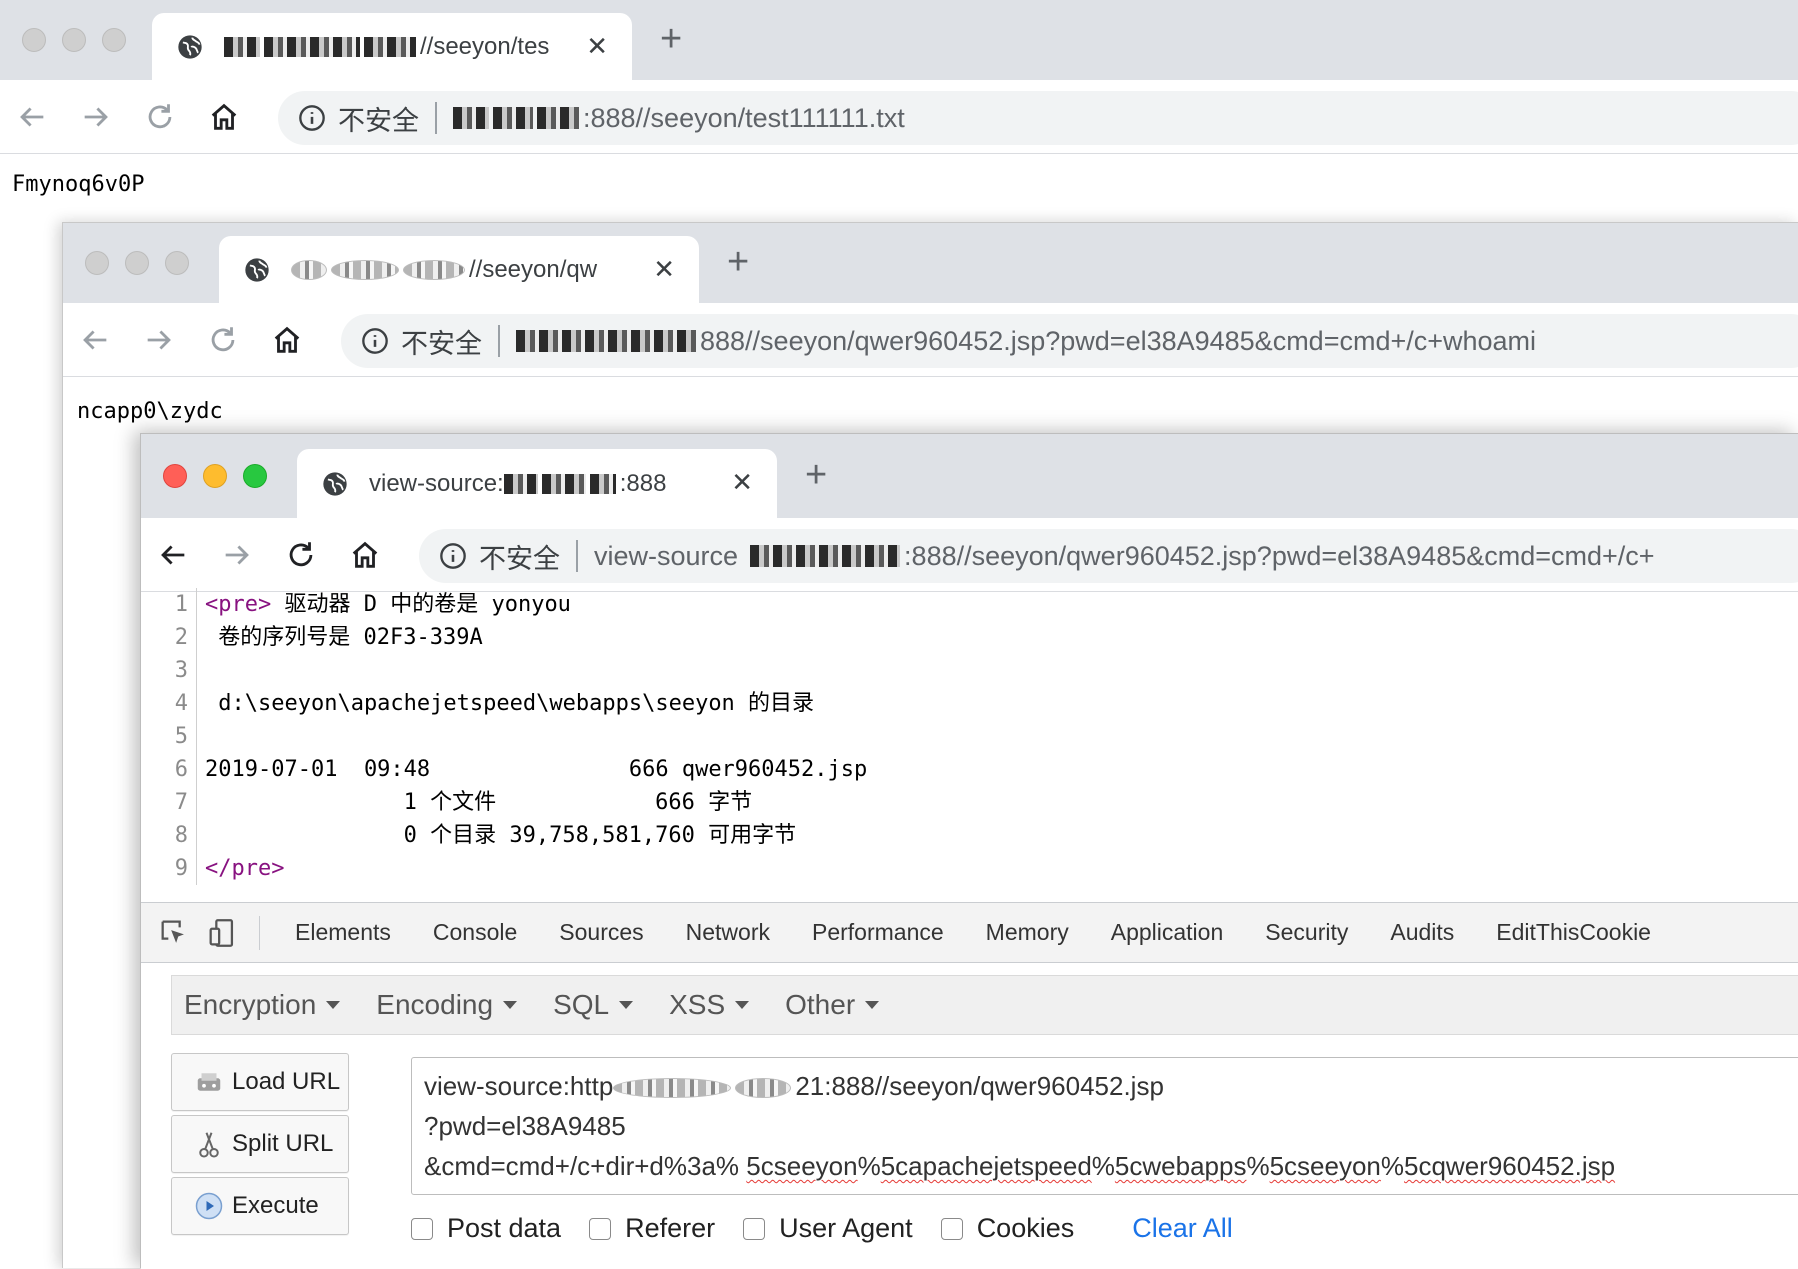 The width and height of the screenshot is (1798, 1269). What do you see at coordinates (969, 802) in the screenshot?
I see `source-line: 7 1 个文件 666 字节` at bounding box center [969, 802].